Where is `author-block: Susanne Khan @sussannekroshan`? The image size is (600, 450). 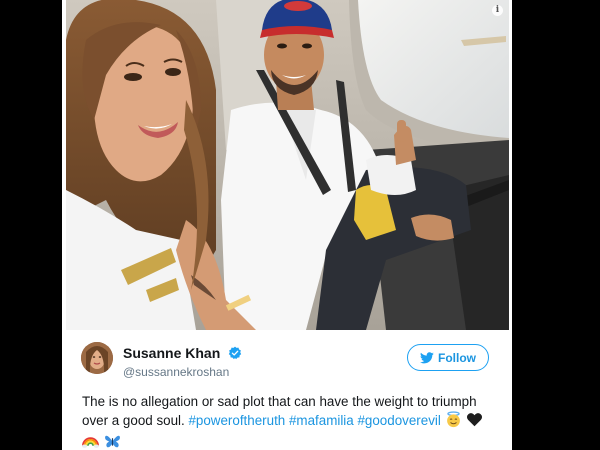
author-block: Susanne Khan @sussannekroshan is located at coordinates (182, 361).